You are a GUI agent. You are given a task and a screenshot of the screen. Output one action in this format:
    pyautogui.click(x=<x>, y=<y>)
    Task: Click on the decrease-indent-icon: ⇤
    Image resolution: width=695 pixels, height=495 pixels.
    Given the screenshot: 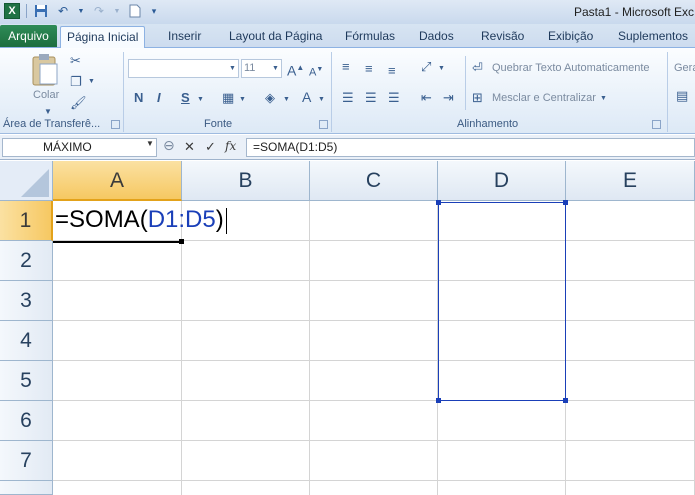 What is the action you would take?
    pyautogui.click(x=426, y=98)
    